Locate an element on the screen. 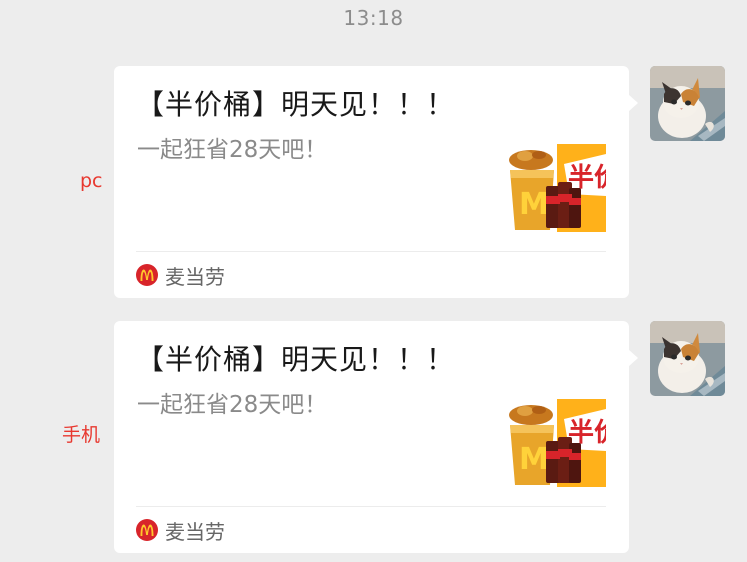  timestamp: 13:18 is located at coordinates (373, 18).